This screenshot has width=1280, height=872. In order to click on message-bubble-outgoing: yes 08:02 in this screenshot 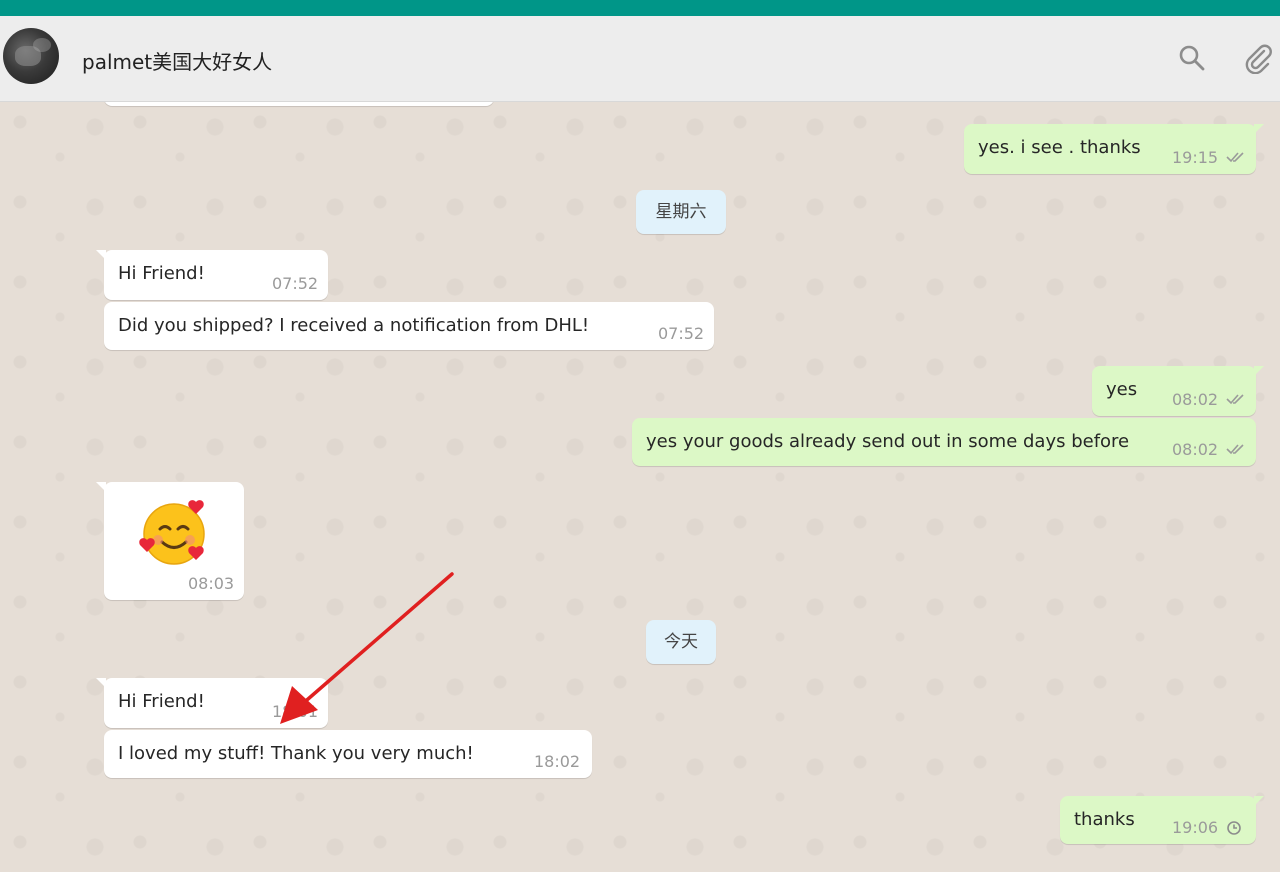, I will do `click(1178, 391)`.